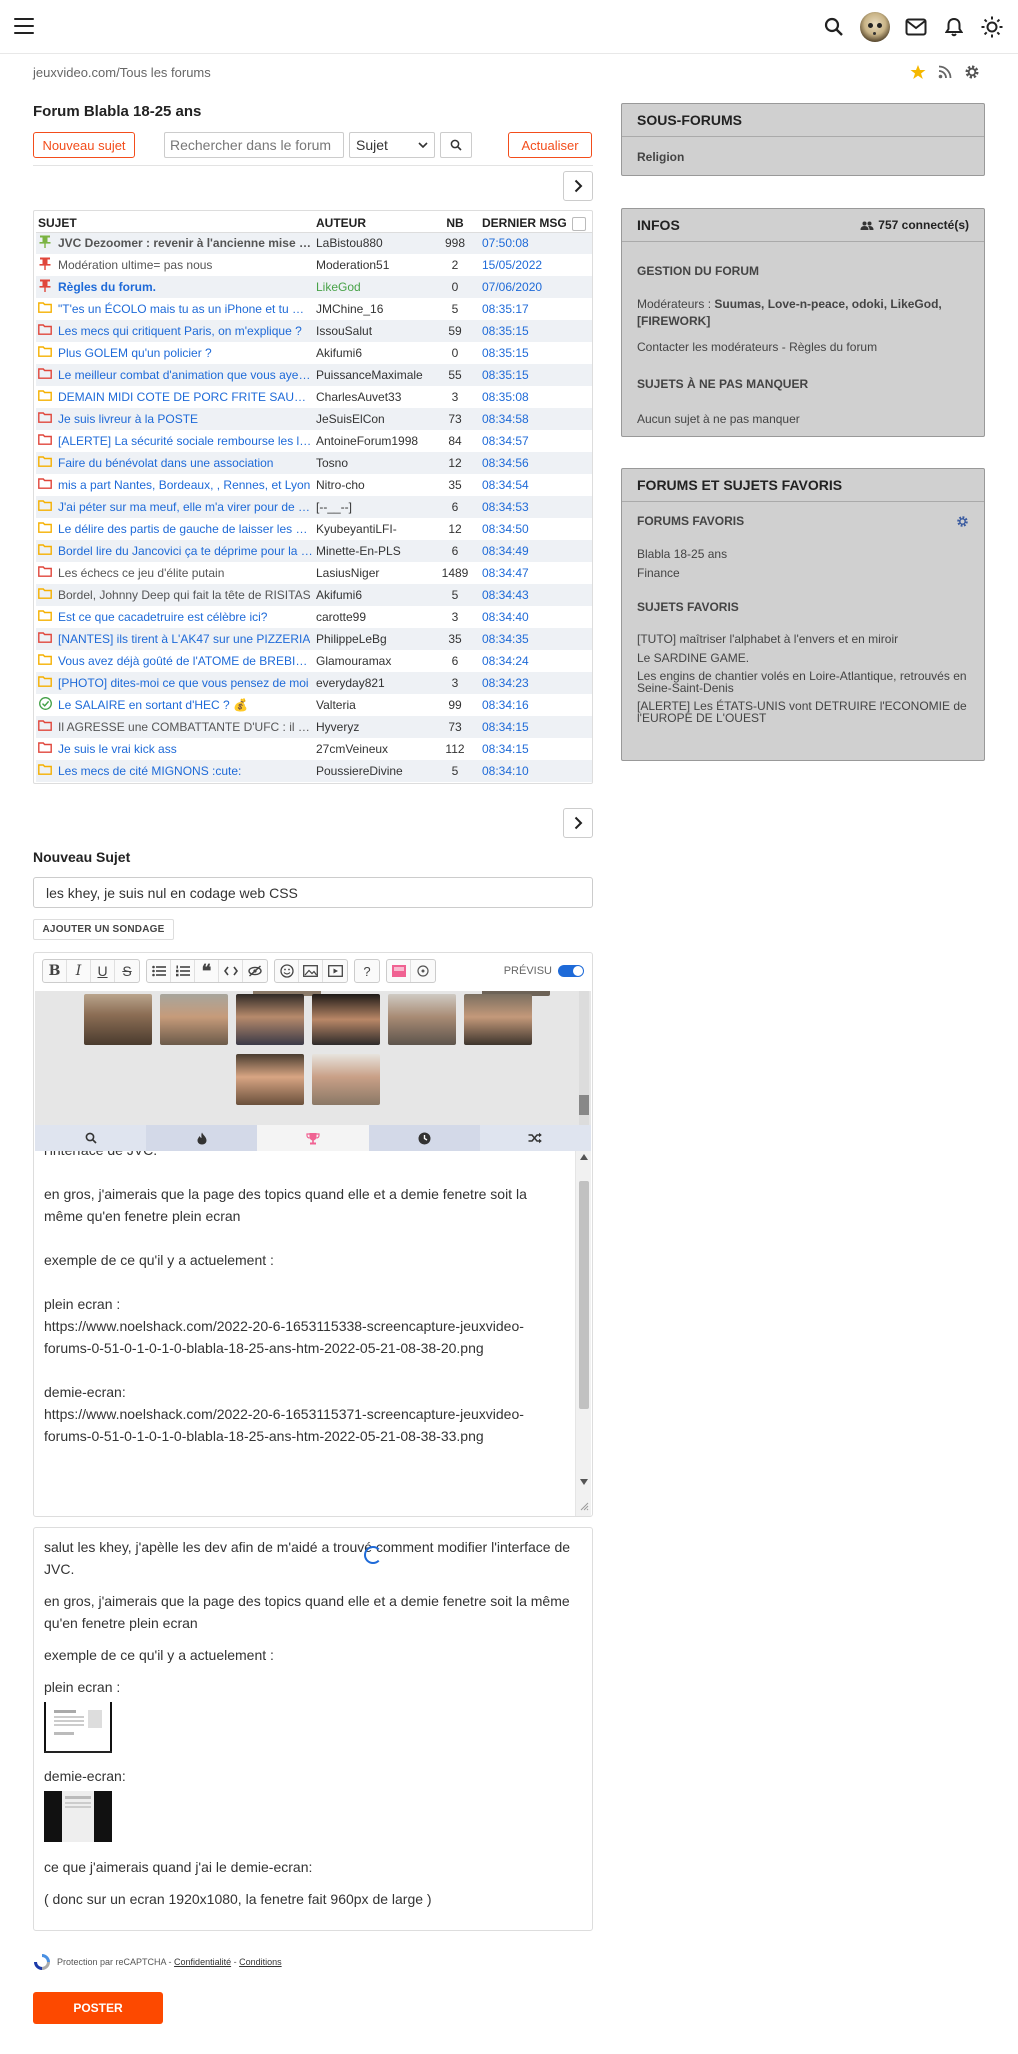  What do you see at coordinates (207, 971) in the screenshot?
I see `quote-icon: ❝` at bounding box center [207, 971].